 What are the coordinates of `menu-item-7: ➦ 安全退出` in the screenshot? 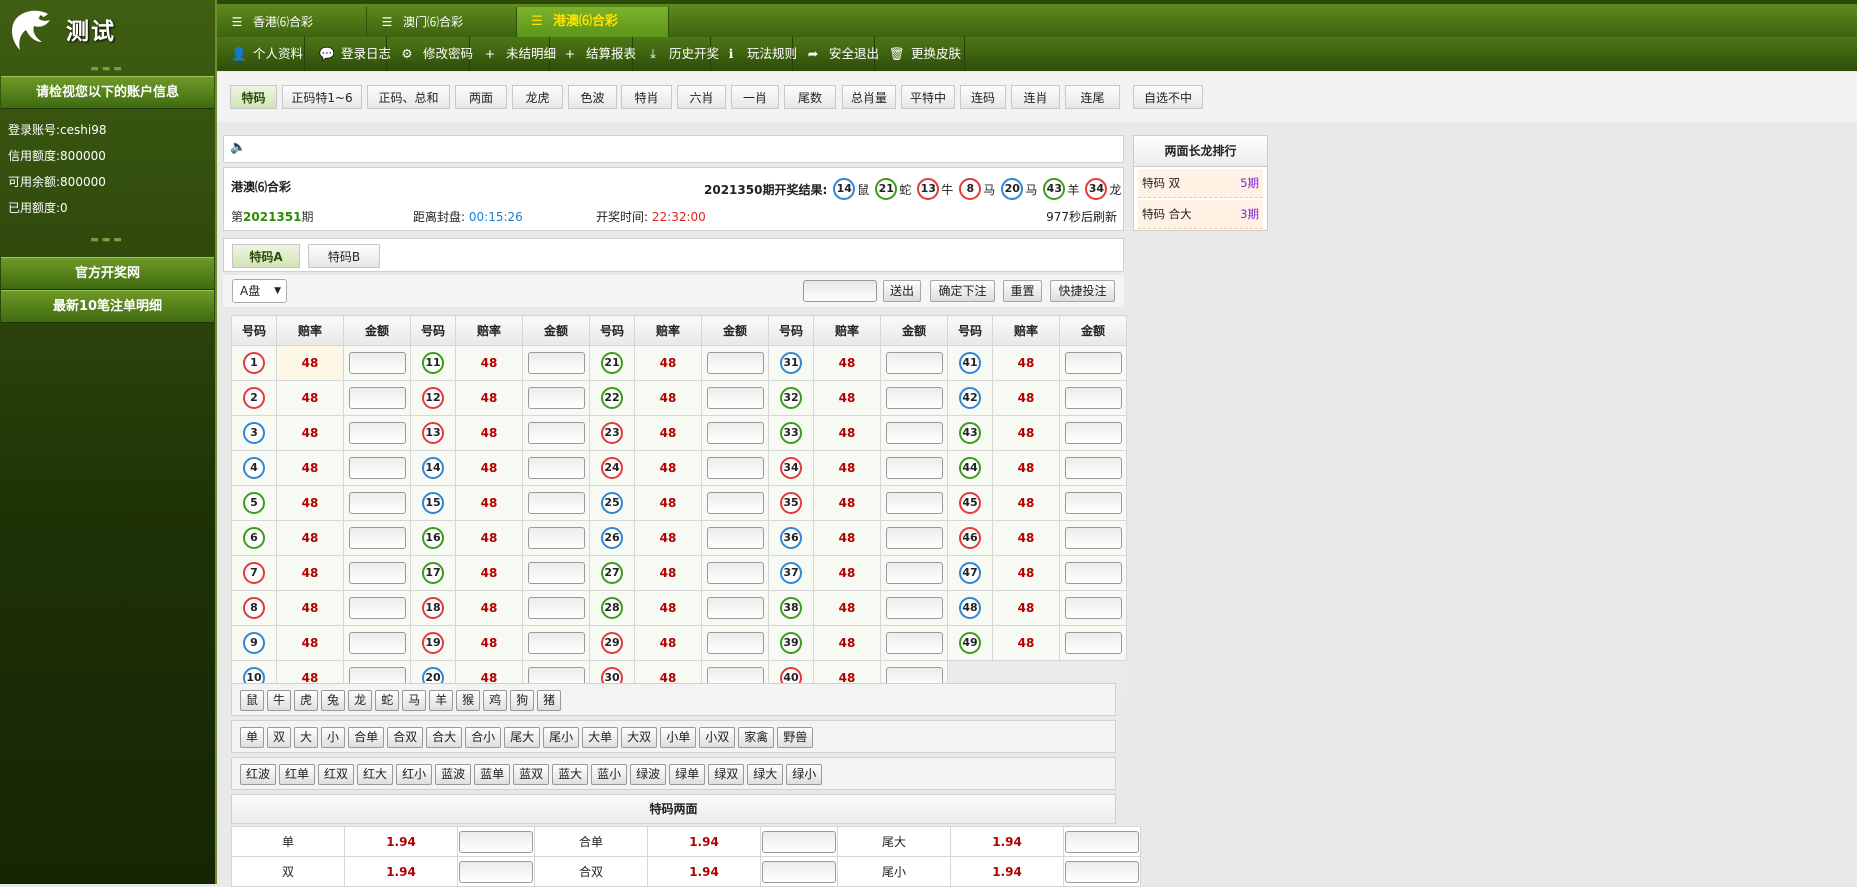 It's located at (836, 54).